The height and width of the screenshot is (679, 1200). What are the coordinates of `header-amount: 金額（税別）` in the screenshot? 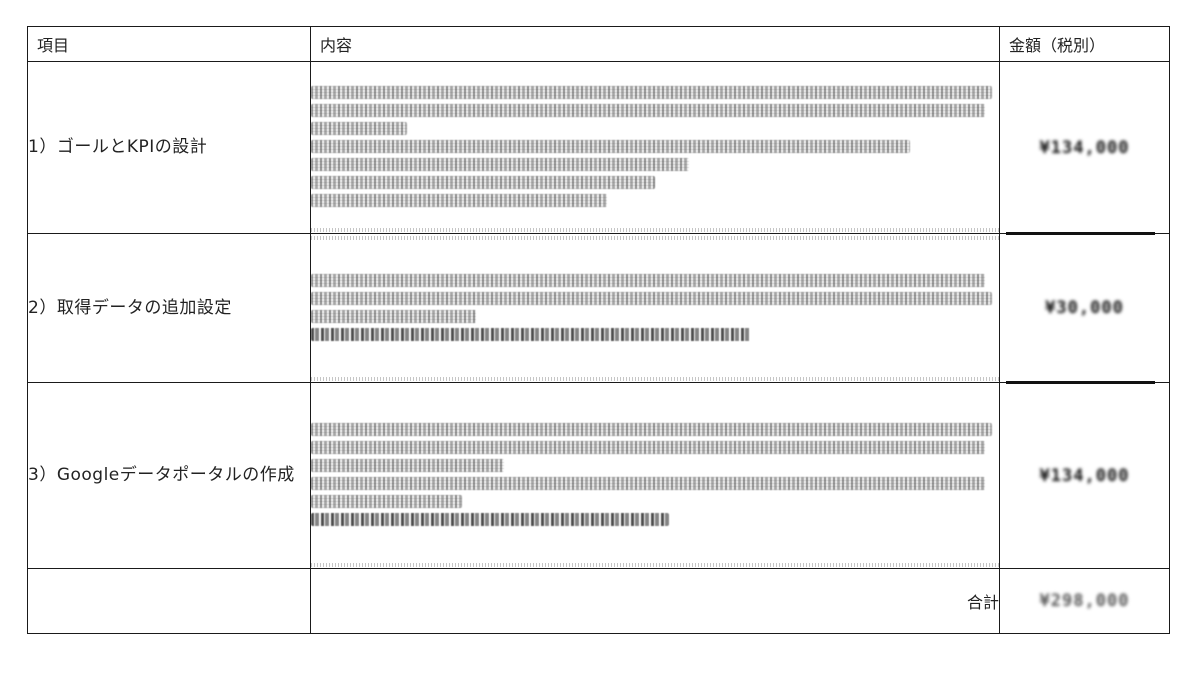 It's located at (1084, 44).